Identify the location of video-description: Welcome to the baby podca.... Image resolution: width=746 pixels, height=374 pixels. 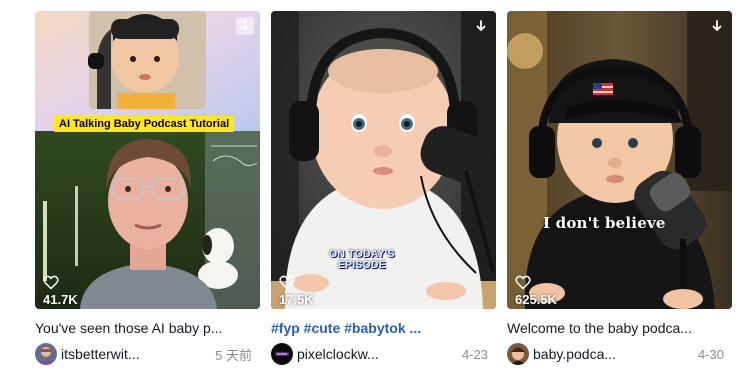
(619, 328).